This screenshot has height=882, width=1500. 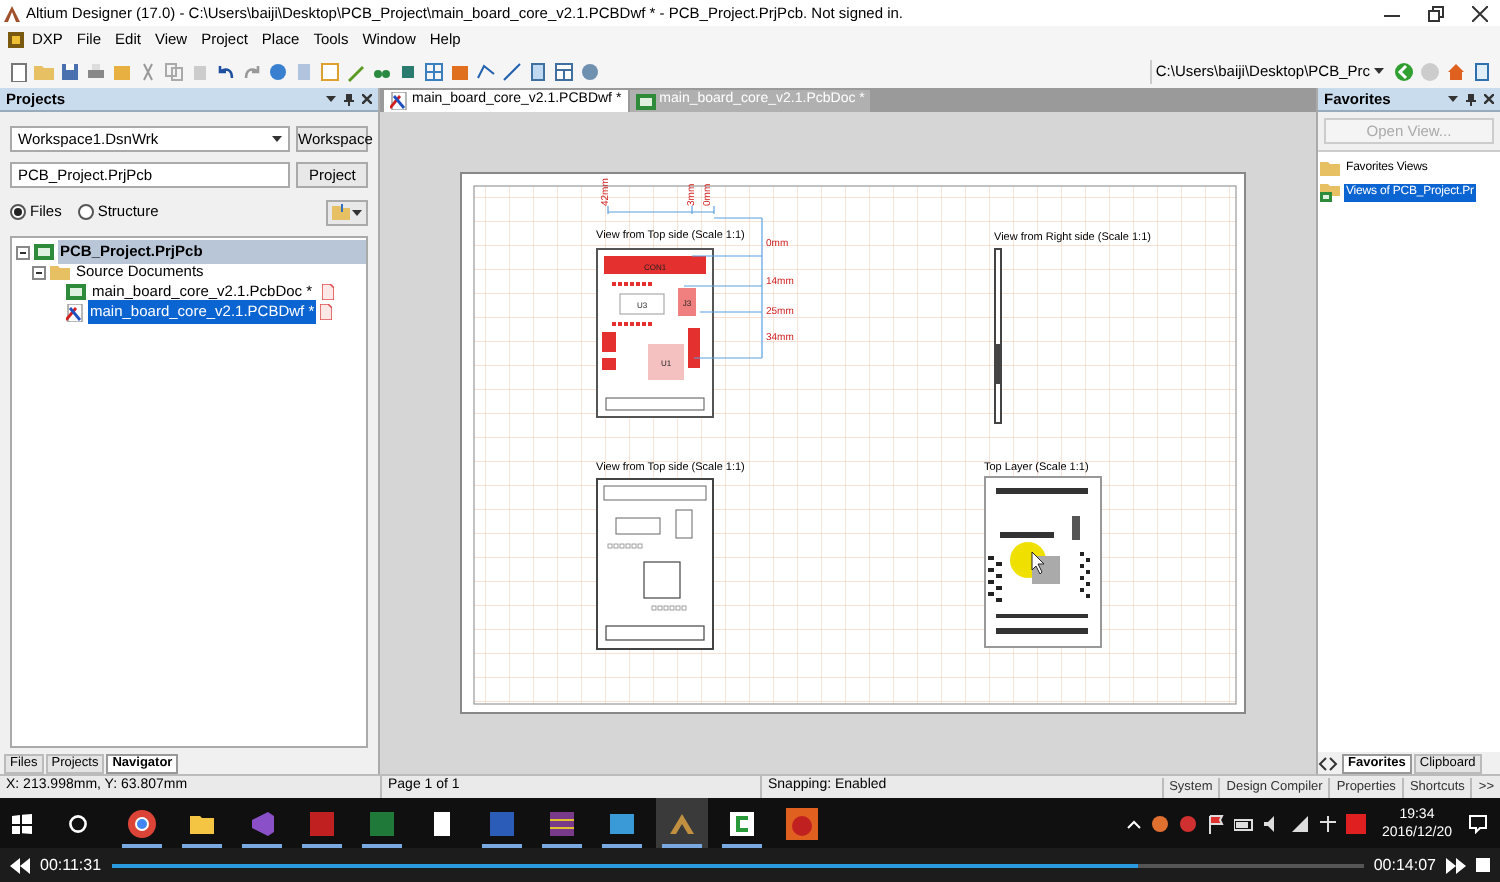 I want to click on folder-menu-button, so click(x=347, y=212).